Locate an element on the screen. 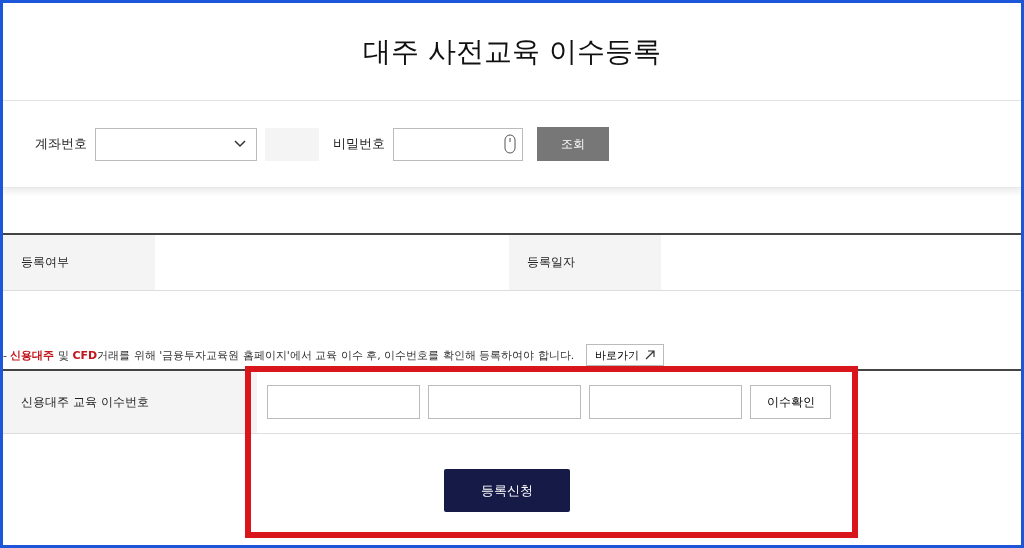  mouse-icon is located at coordinates (510, 144).